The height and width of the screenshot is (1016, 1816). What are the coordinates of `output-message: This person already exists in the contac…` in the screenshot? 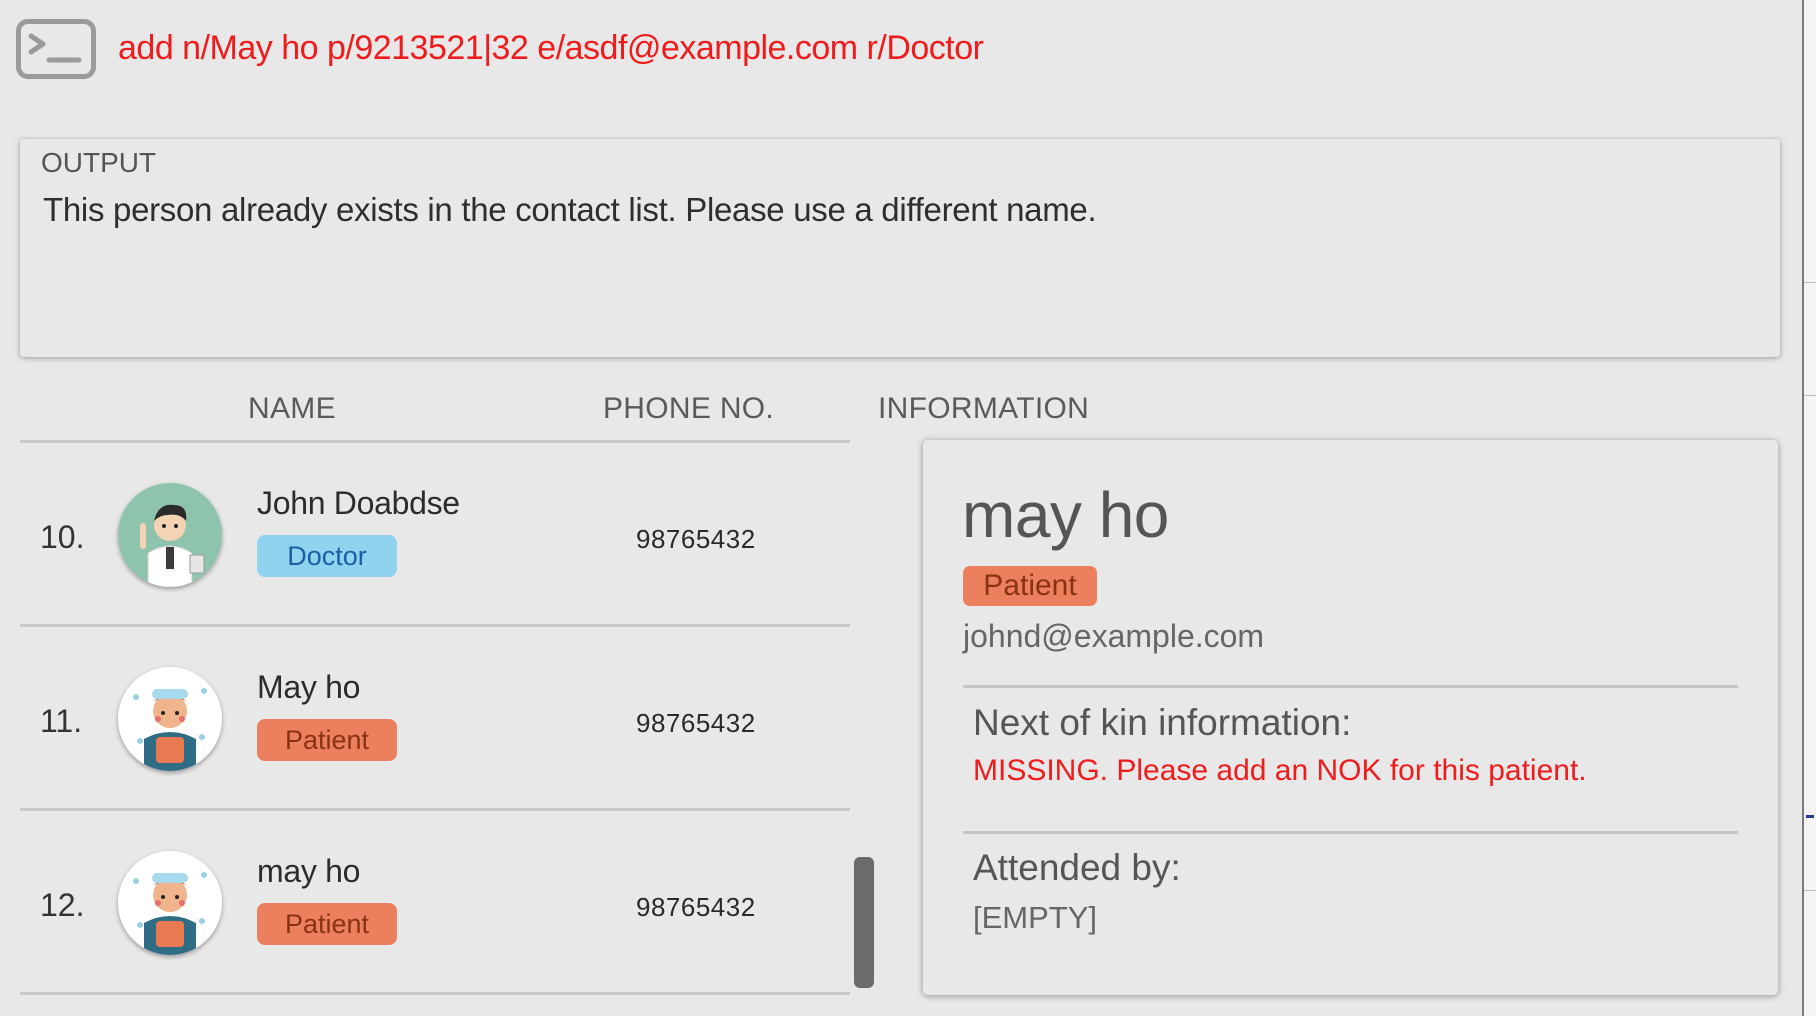 It's located at (570, 209).